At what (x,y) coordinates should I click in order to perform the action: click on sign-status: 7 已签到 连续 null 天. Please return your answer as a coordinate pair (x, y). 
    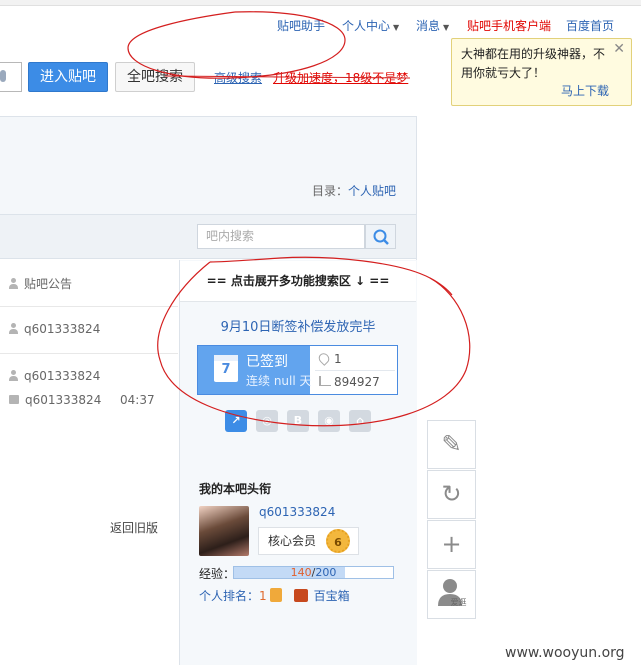
    Looking at the image, I should click on (255, 370).